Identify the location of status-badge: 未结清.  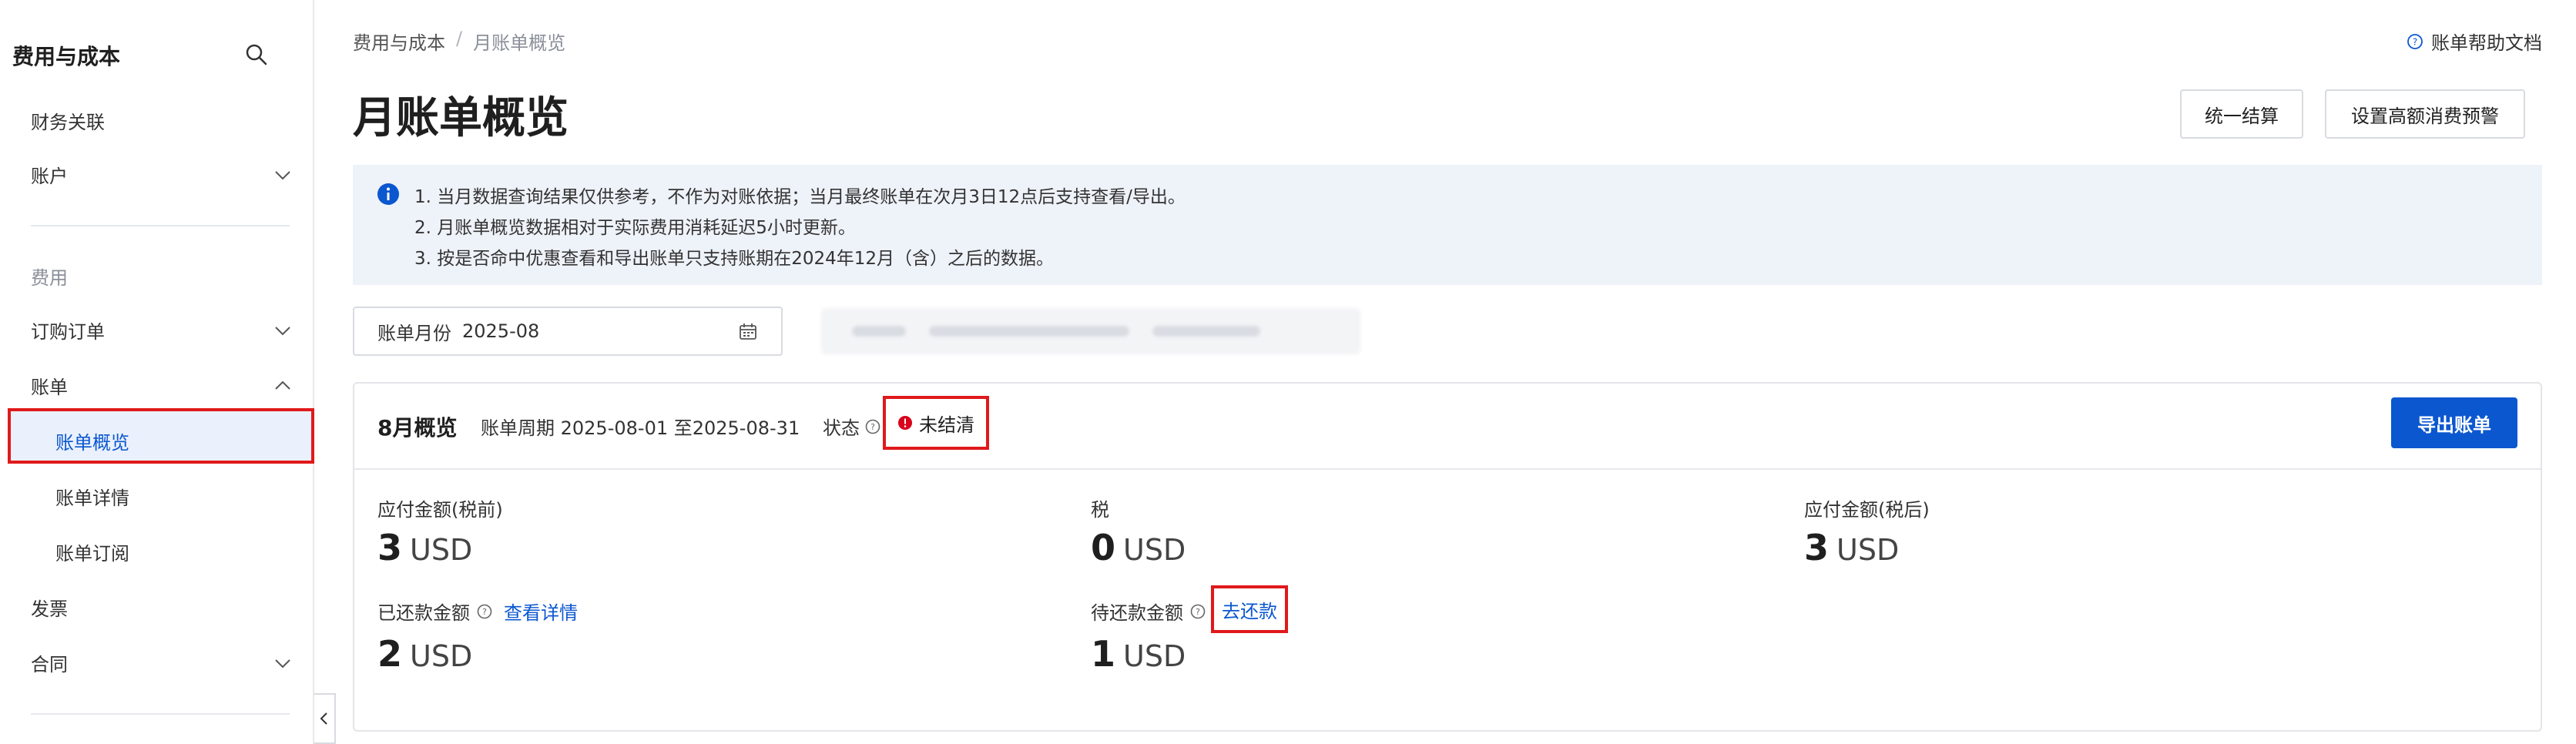
(936, 423).